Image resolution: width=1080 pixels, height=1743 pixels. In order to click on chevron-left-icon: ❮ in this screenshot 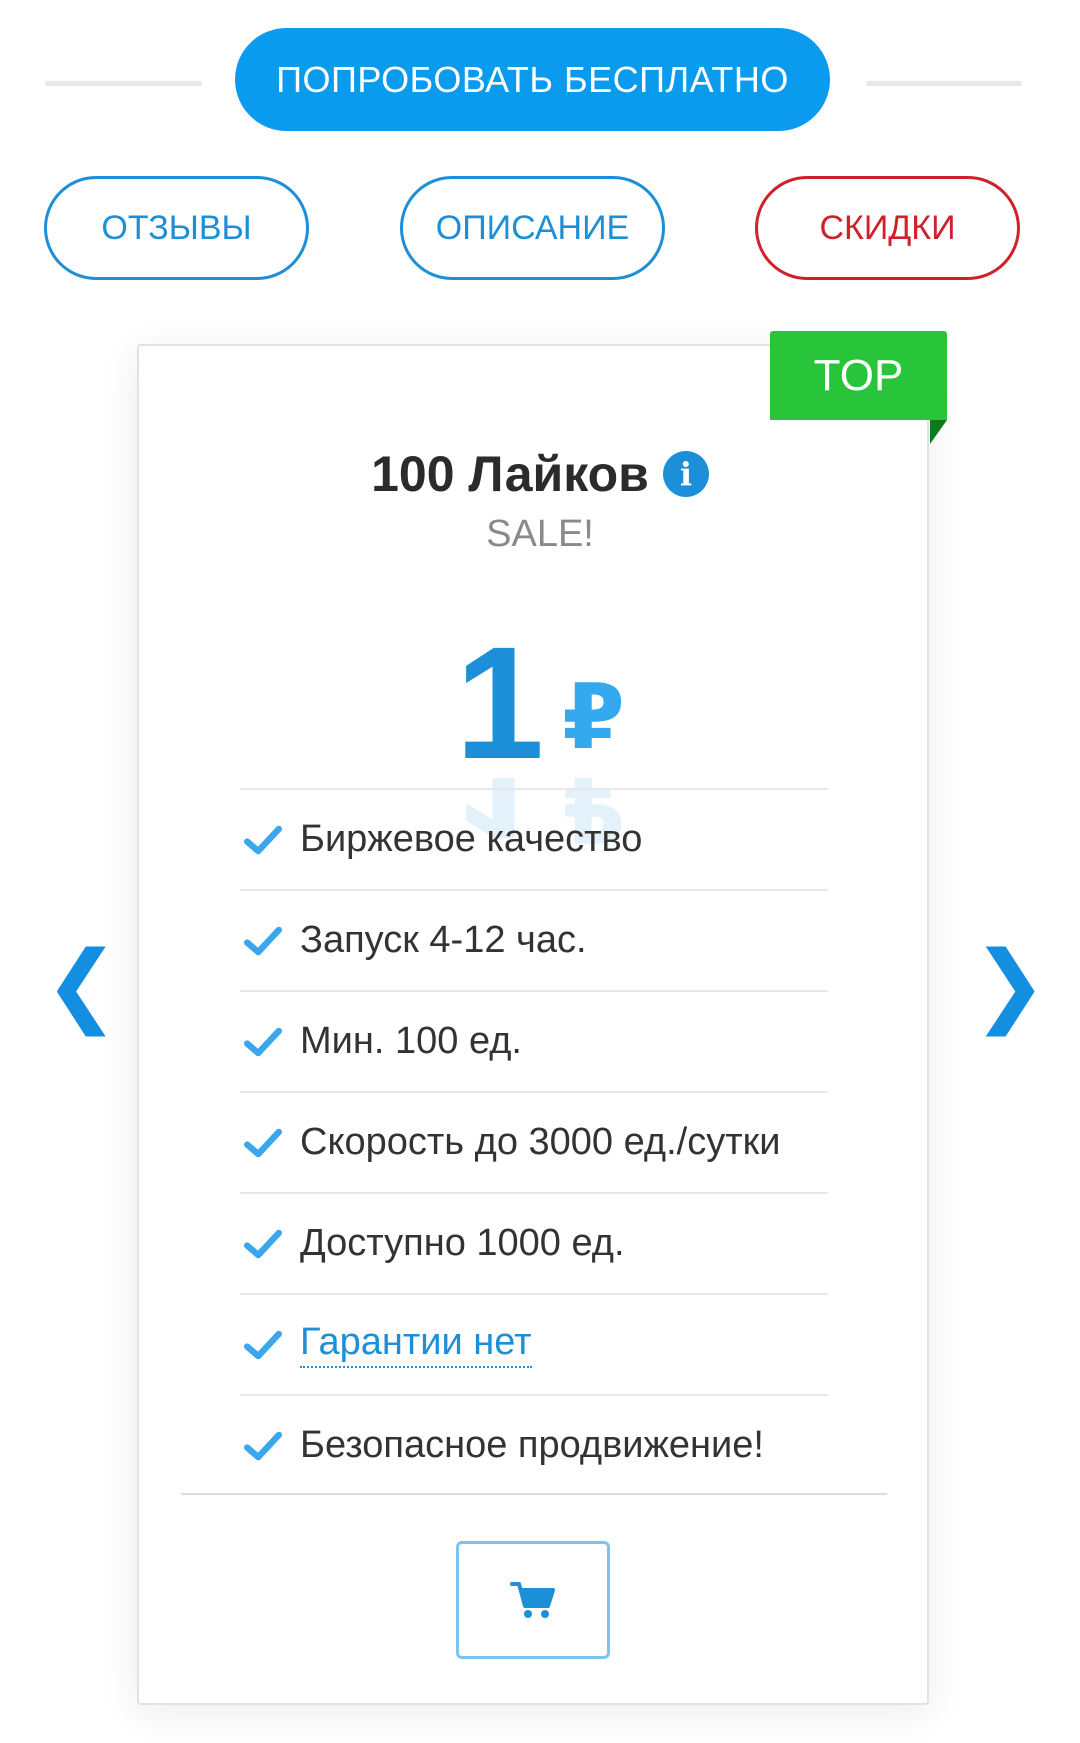, I will do `click(81, 985)`.